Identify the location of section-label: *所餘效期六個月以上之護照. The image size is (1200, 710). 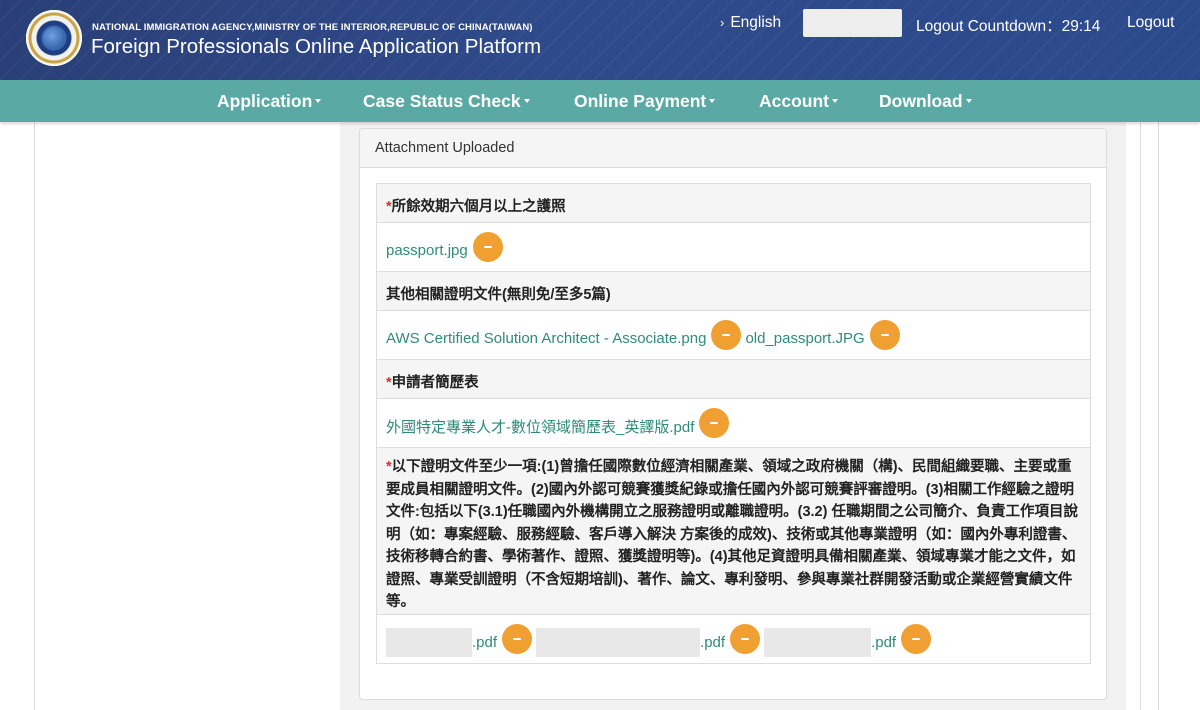
(476, 205).